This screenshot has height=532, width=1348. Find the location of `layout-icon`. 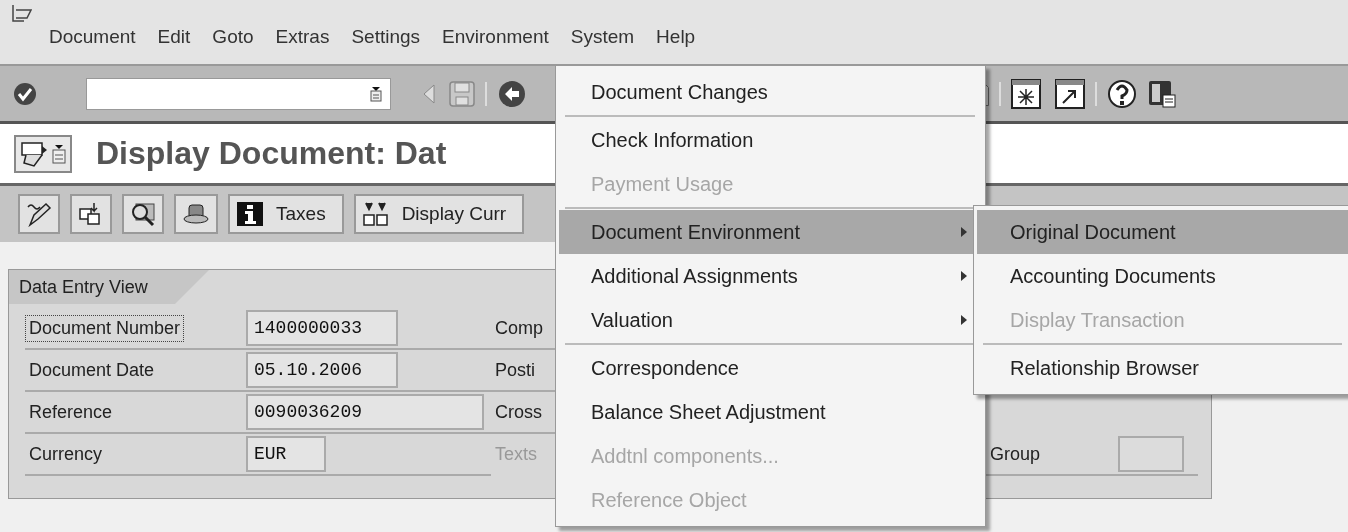

layout-icon is located at coordinates (1162, 93).